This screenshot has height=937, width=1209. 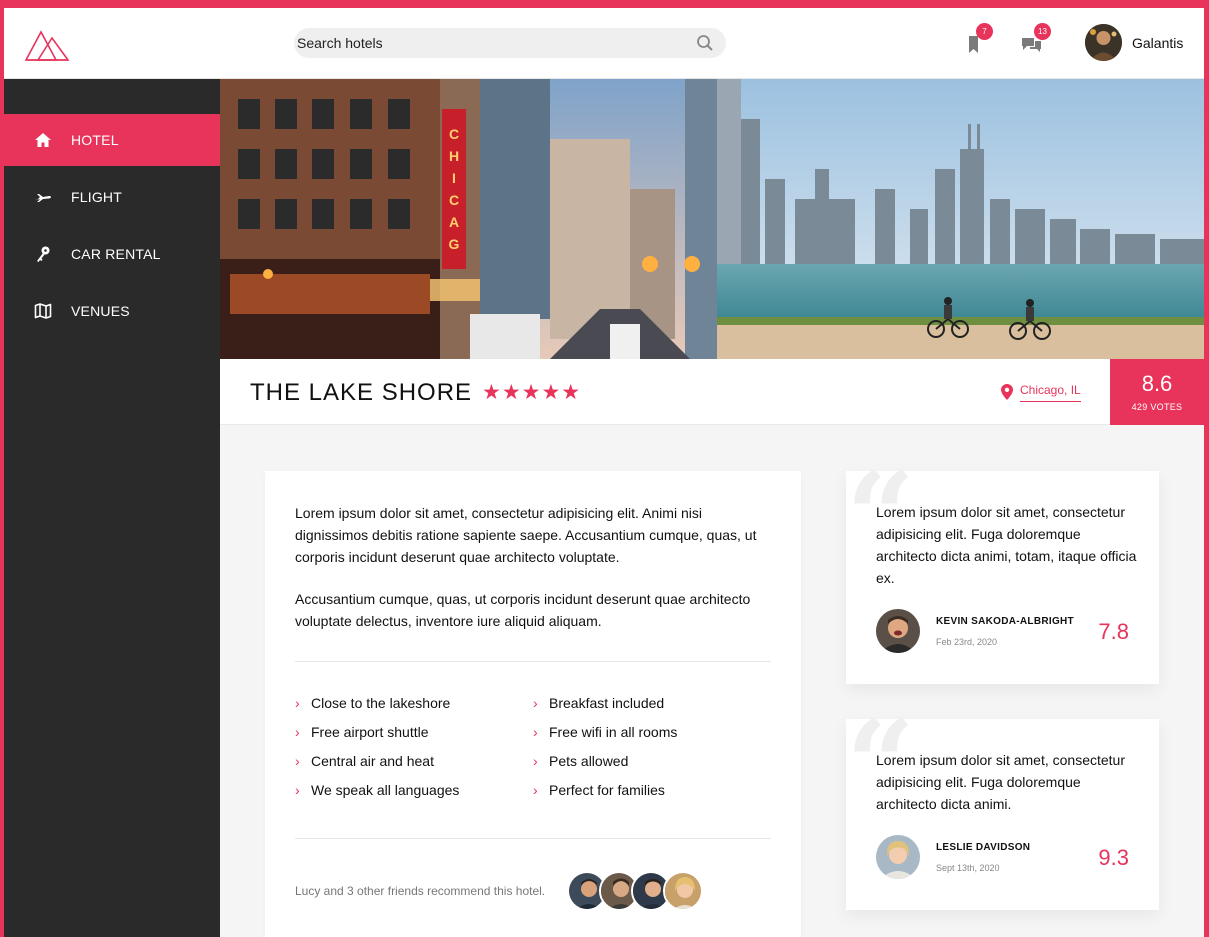 I want to click on location-link: Chicago, IL, so click(x=1050, y=392).